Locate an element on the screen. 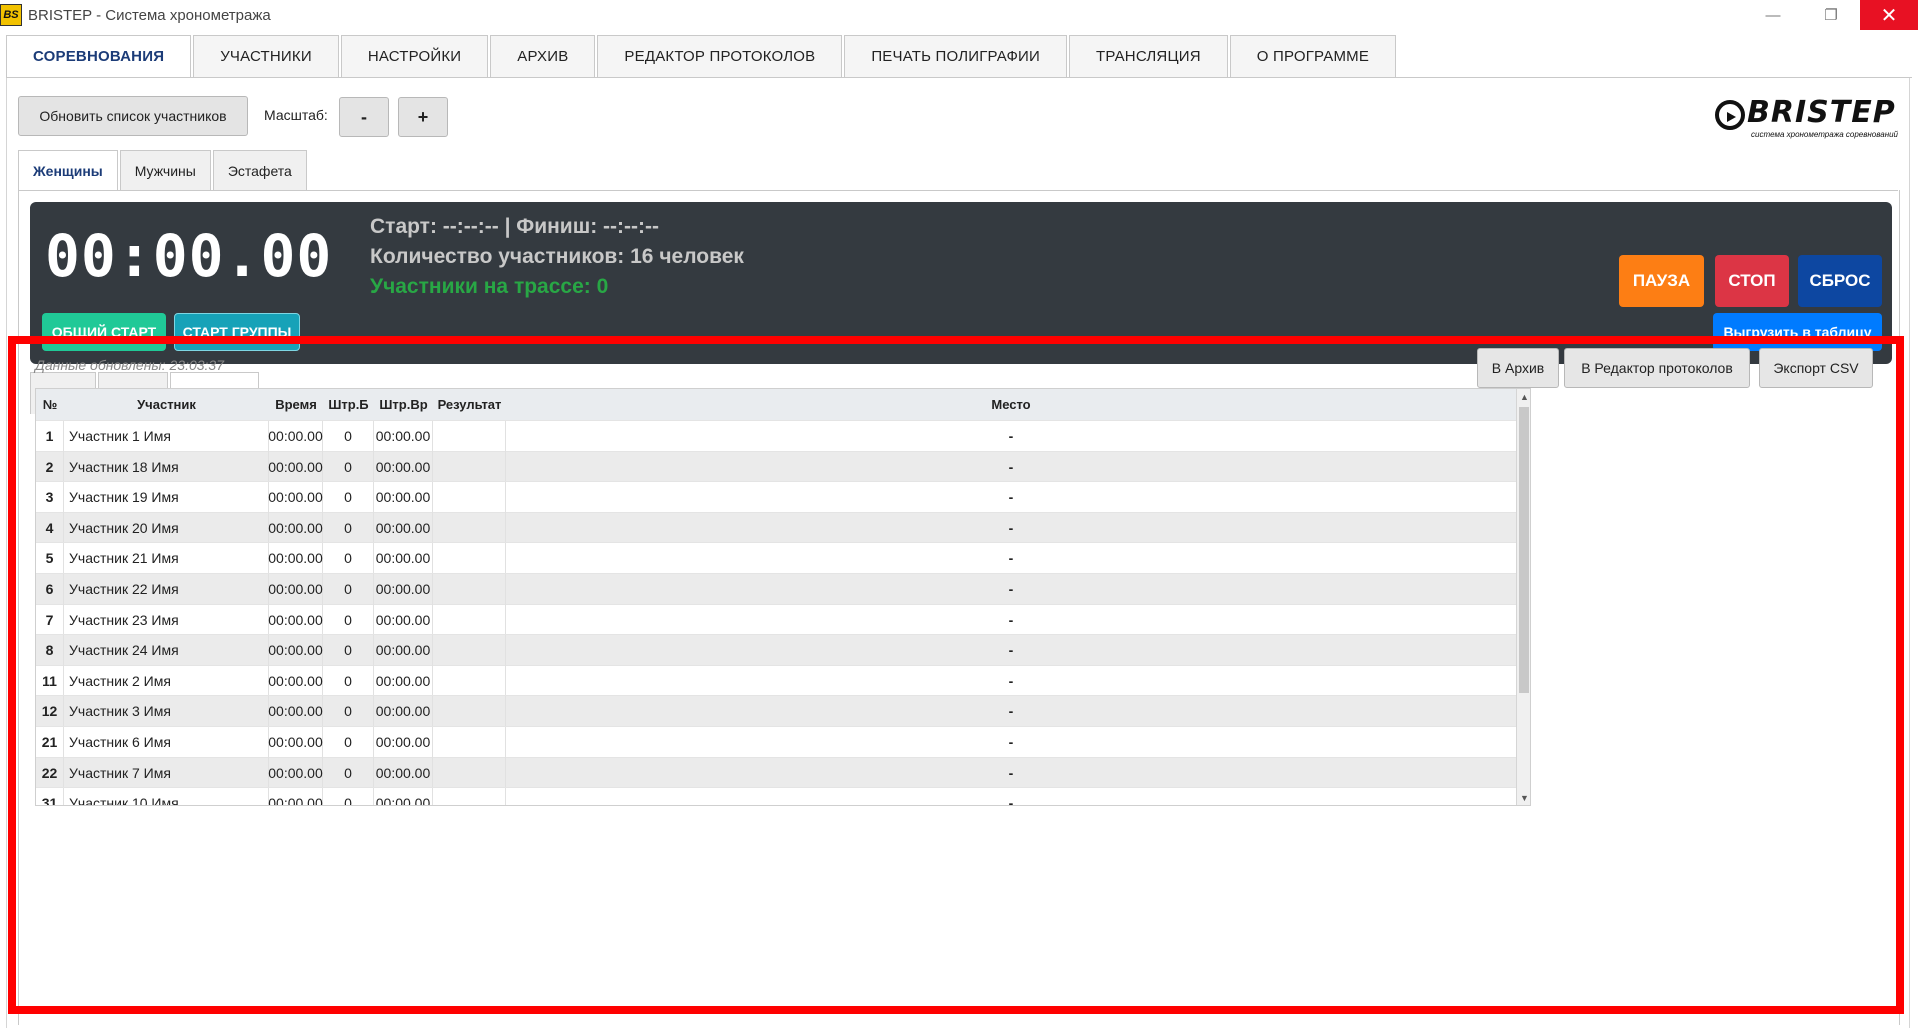 The height and width of the screenshot is (1029, 1918). tab-settings: НАСТРОЙКИ is located at coordinates (414, 56).